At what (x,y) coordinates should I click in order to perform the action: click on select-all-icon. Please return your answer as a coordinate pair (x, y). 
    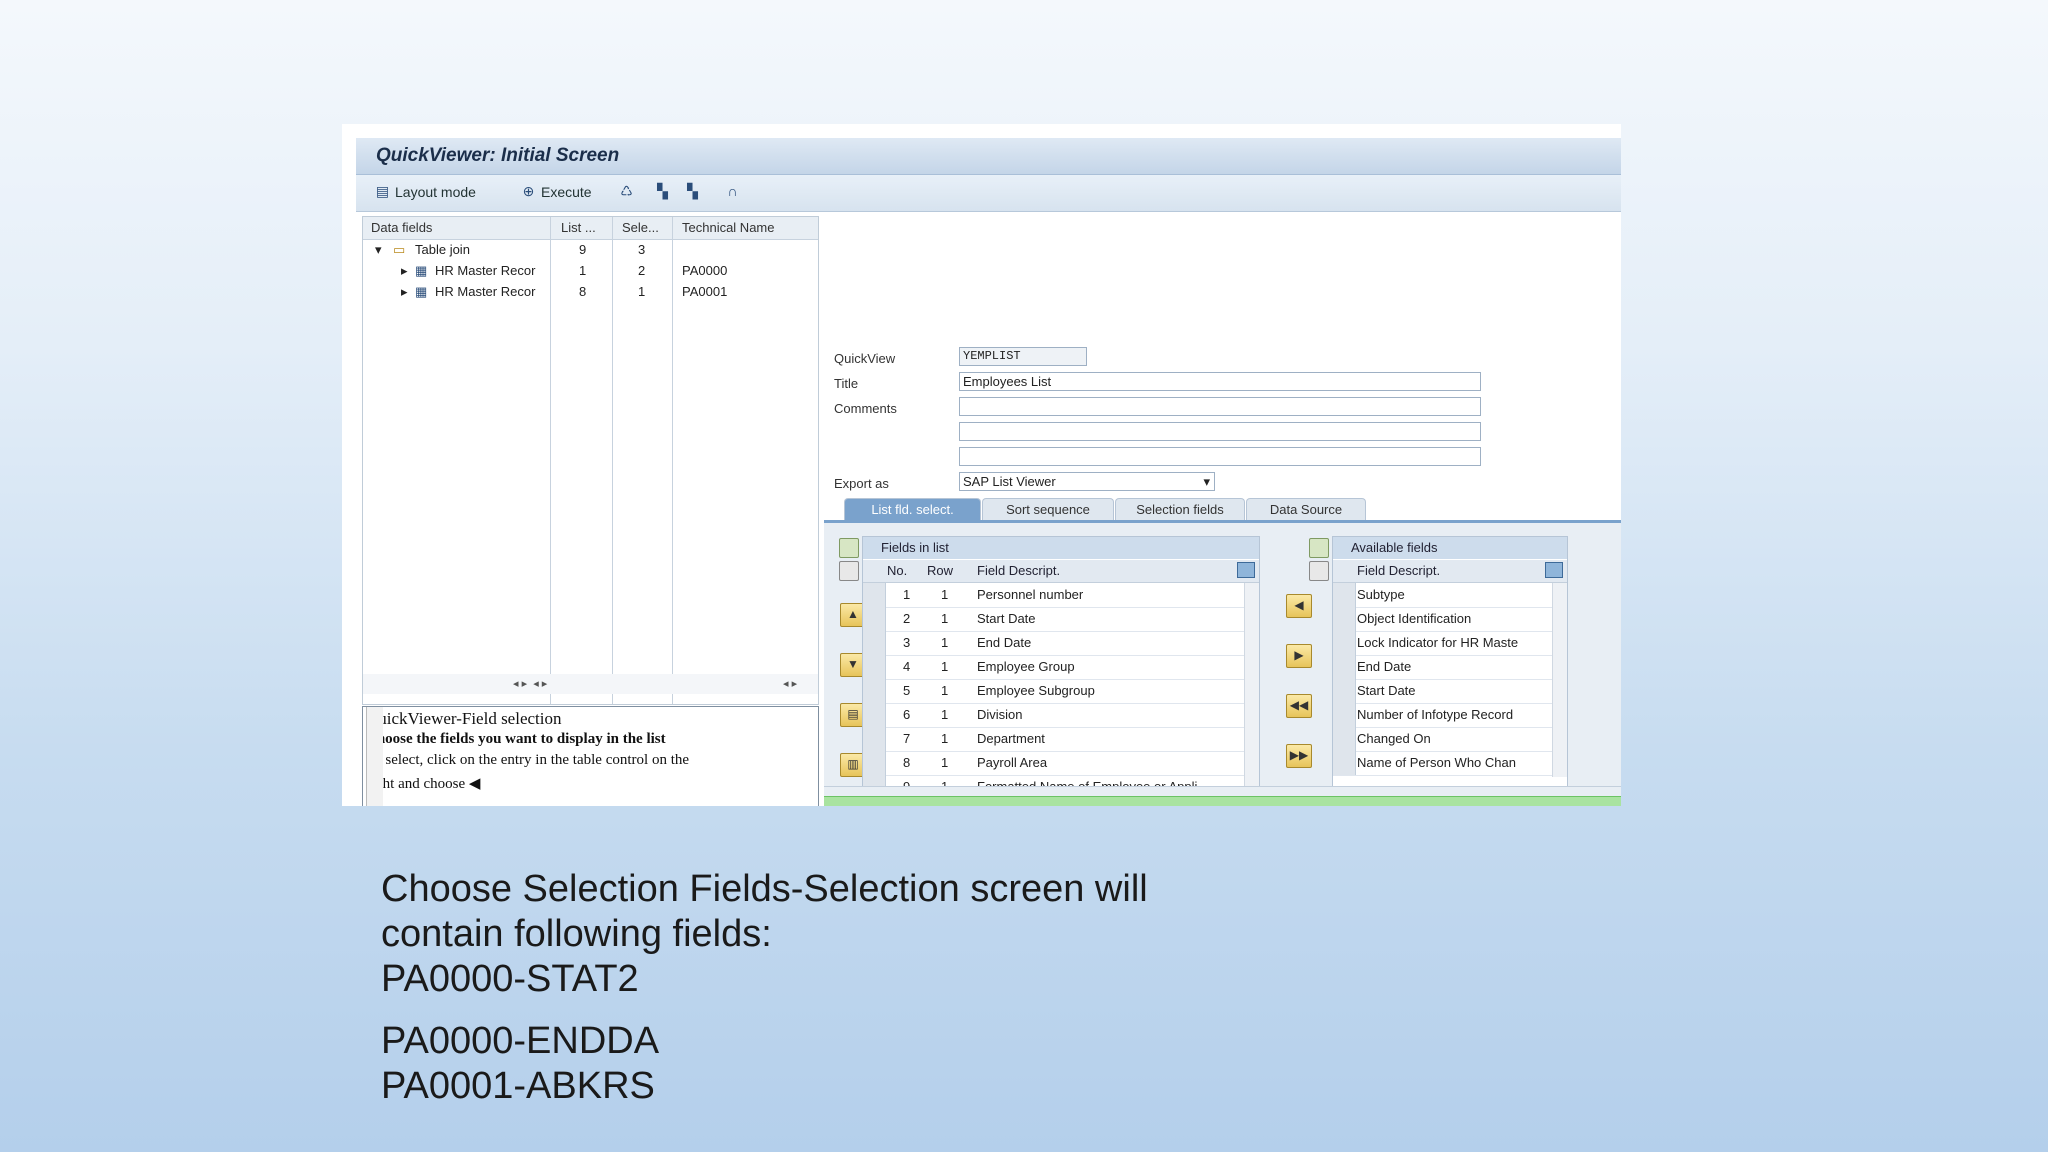
    Looking at the image, I should click on (849, 571).